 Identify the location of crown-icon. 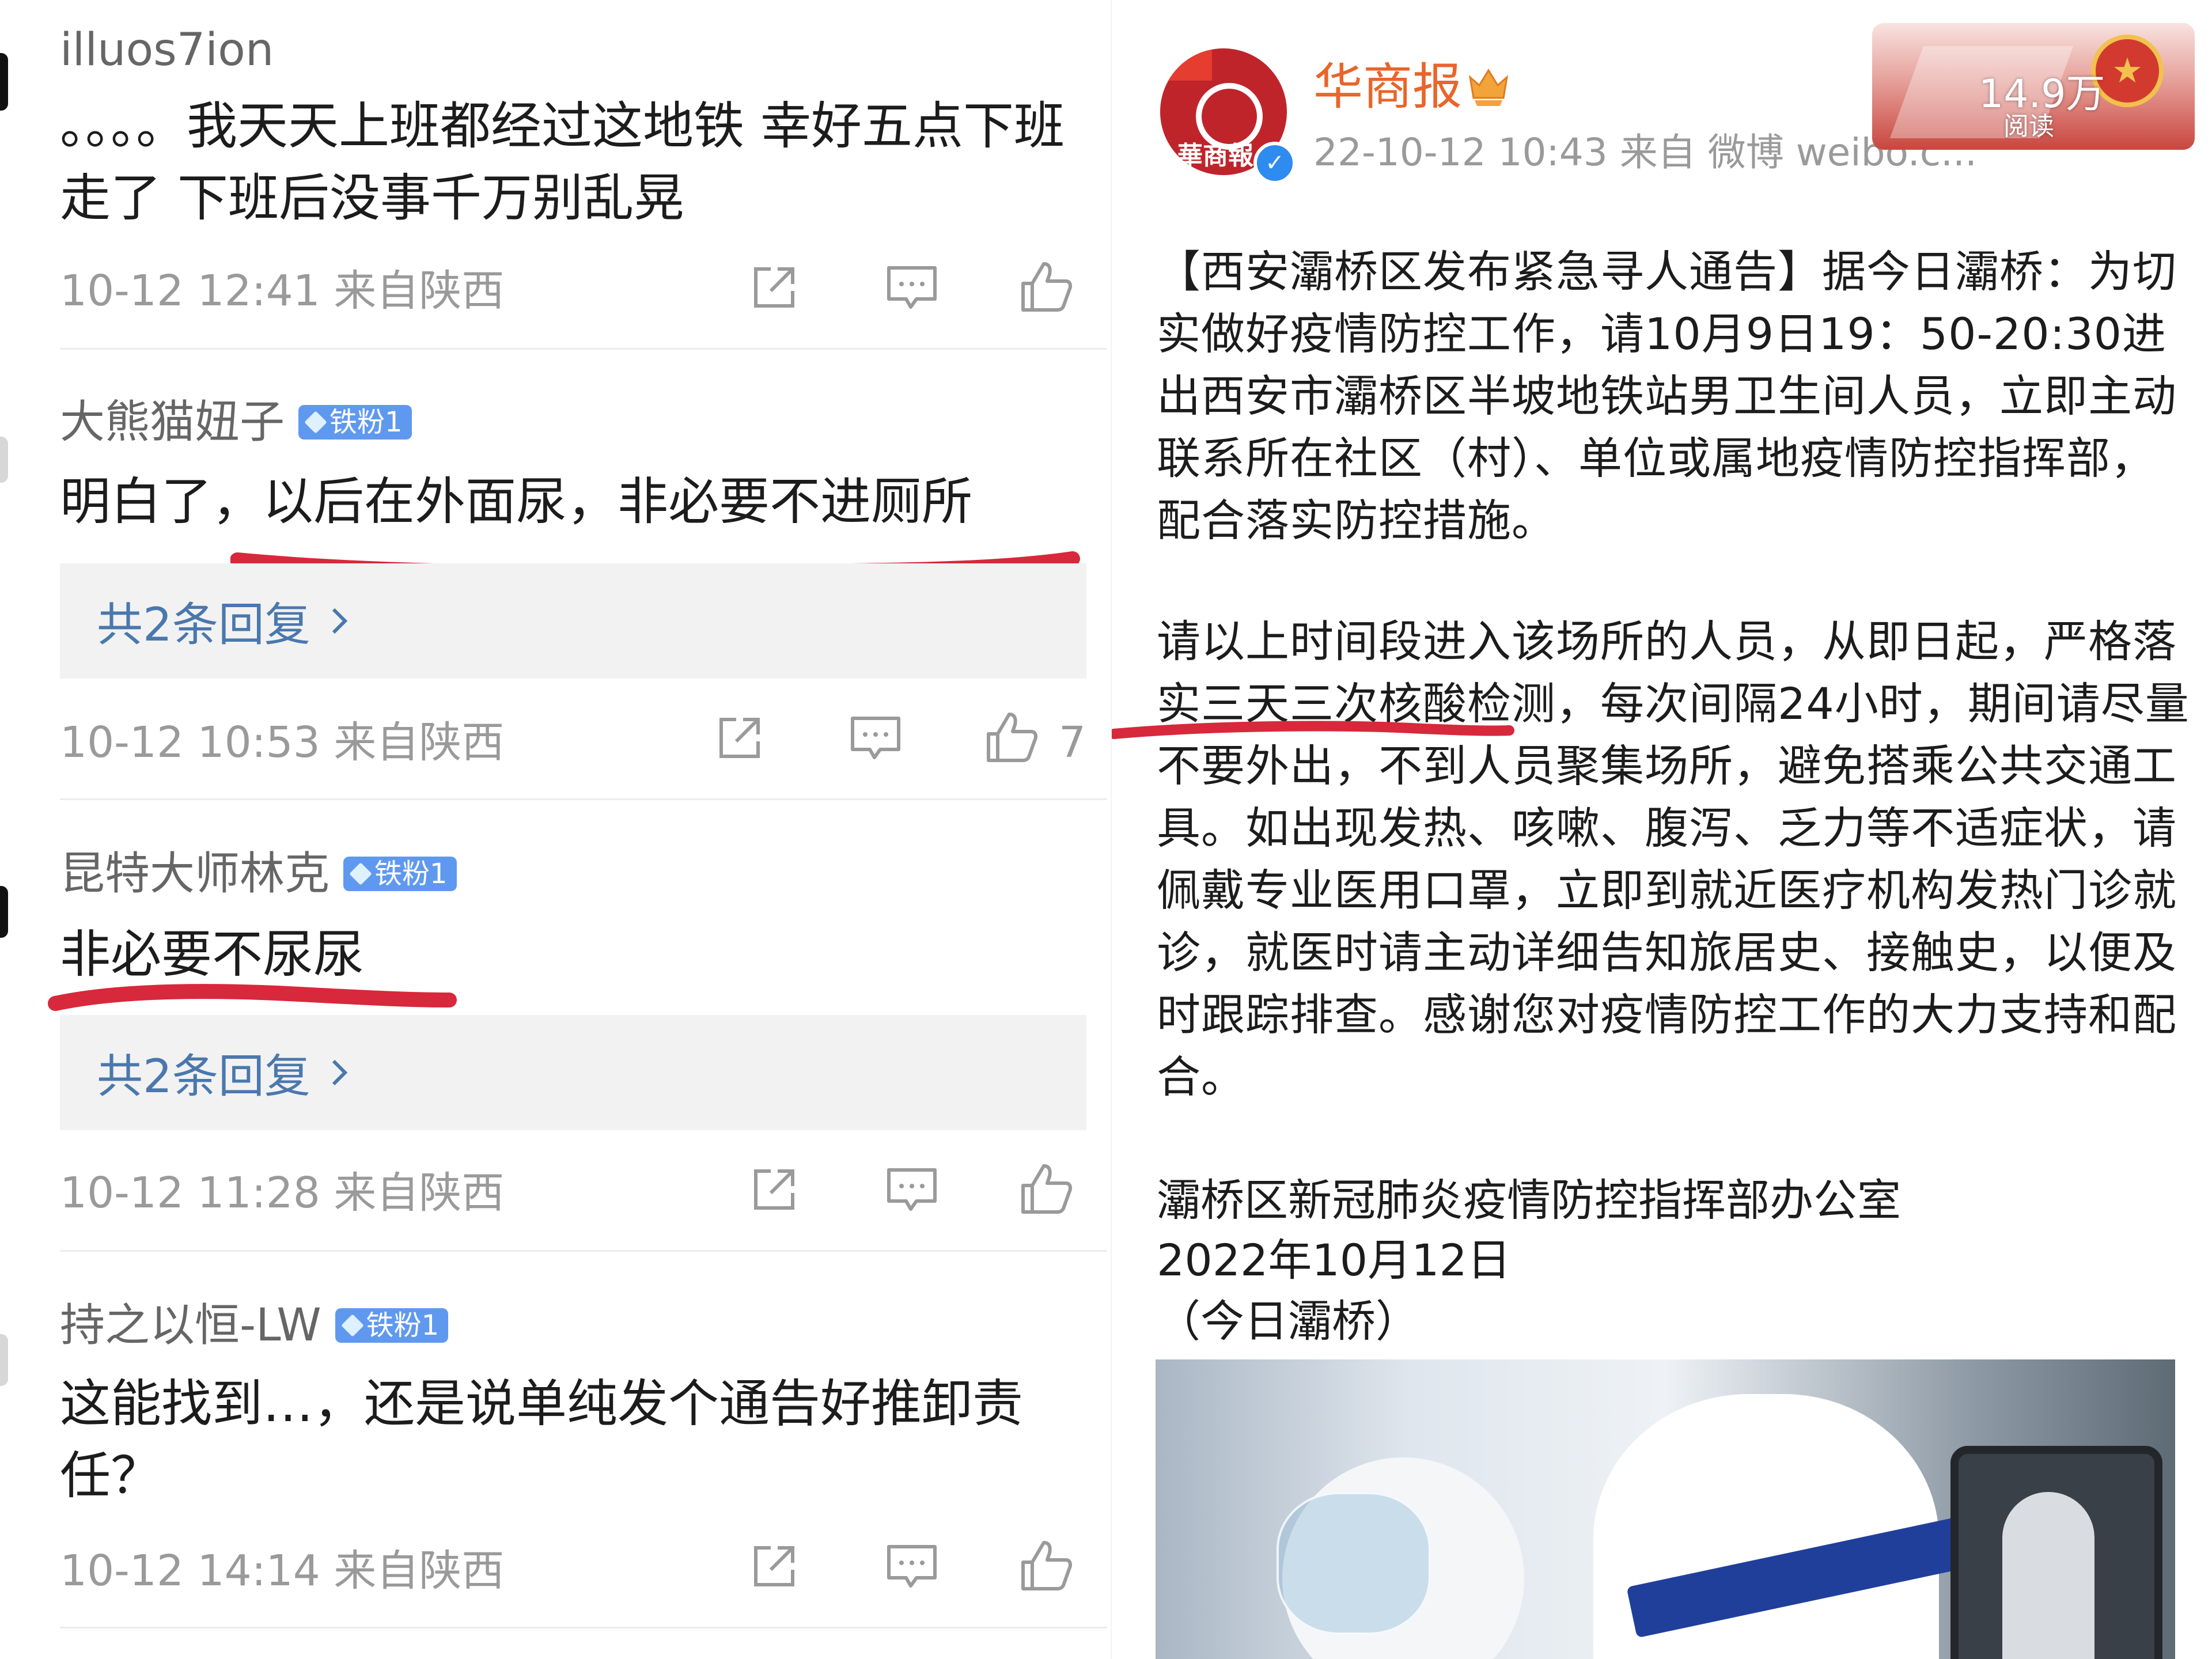
(1488, 86).